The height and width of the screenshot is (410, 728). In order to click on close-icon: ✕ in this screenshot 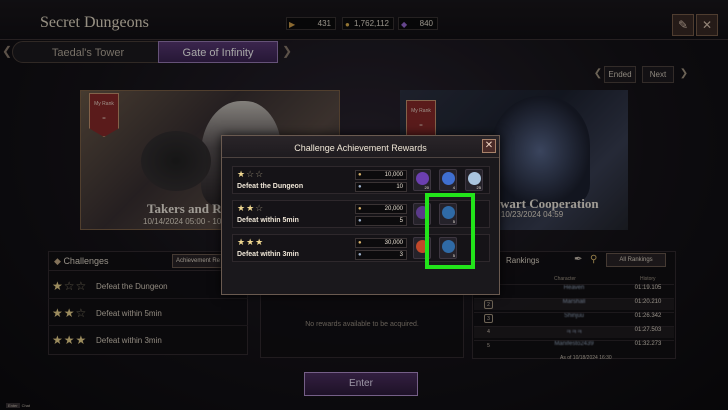, I will do `click(489, 145)`.